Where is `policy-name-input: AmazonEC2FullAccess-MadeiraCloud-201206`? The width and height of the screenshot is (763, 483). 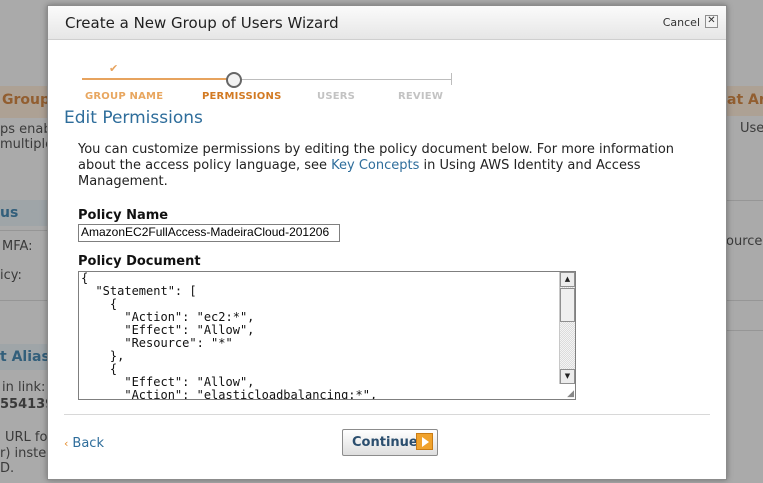
policy-name-input: AmazonEC2FullAccess-MadeiraCloud-201206 is located at coordinates (209, 233).